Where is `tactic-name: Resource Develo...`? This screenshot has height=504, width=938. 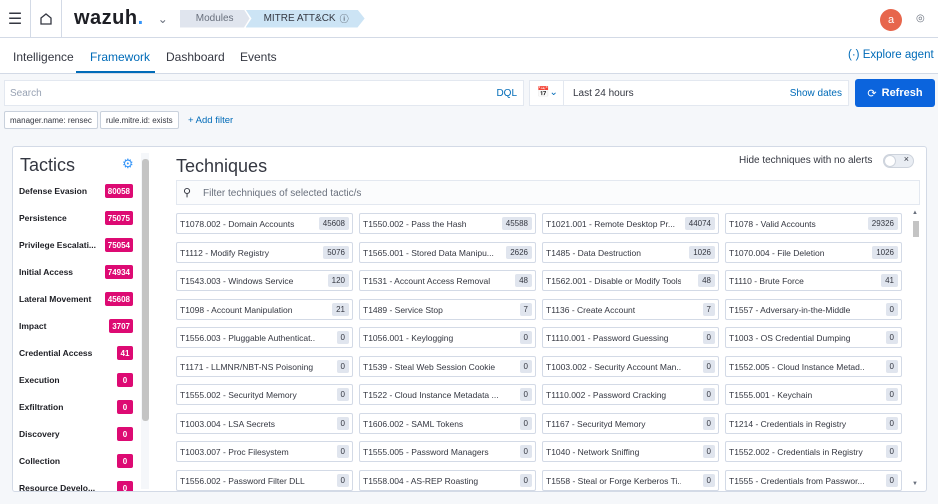
tactic-name: Resource Develo... is located at coordinates (57, 487).